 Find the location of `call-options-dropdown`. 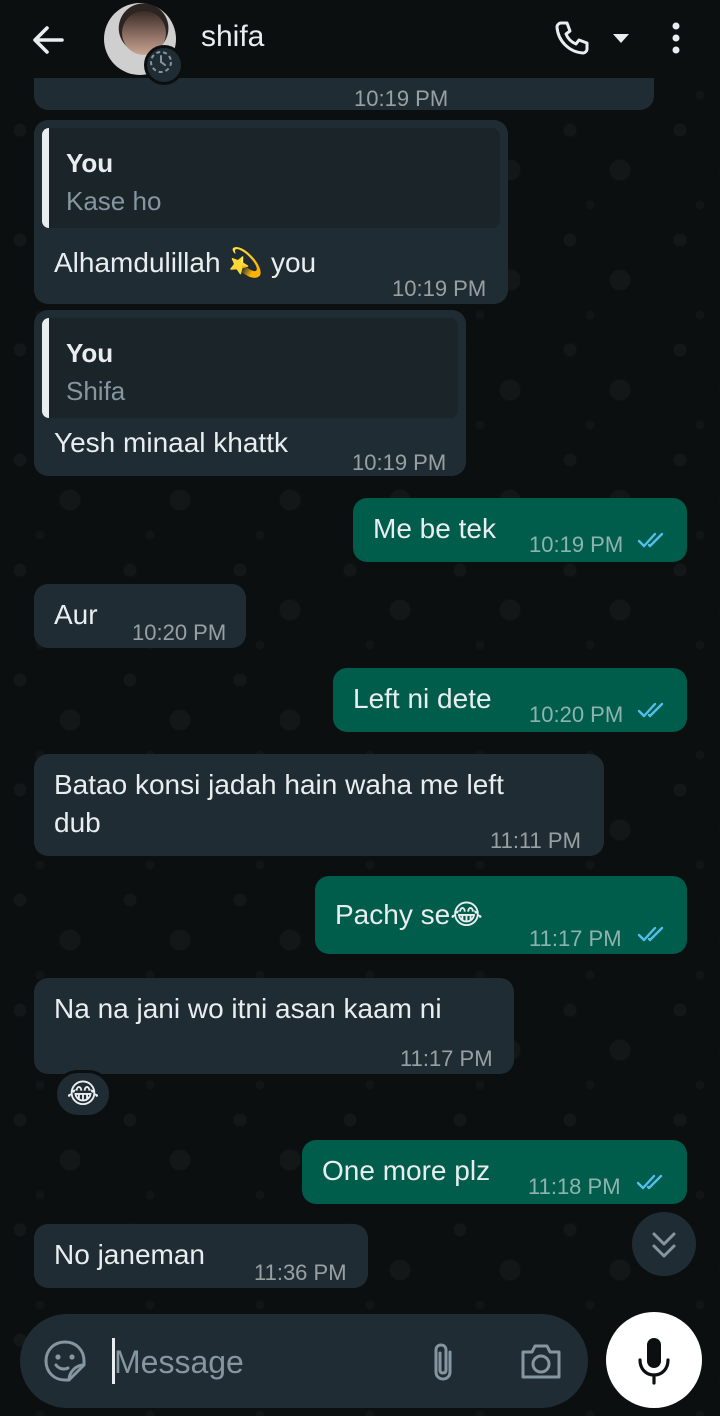

call-options-dropdown is located at coordinates (621, 38).